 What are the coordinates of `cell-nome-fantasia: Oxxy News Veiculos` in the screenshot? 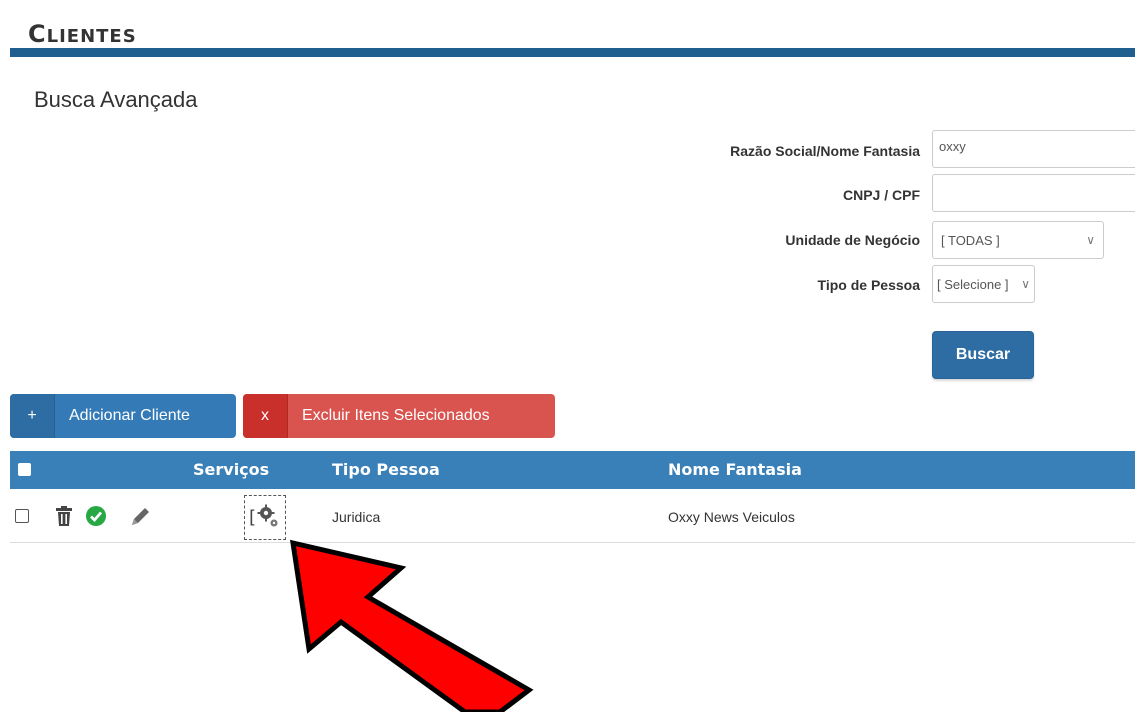 It's located at (731, 517).